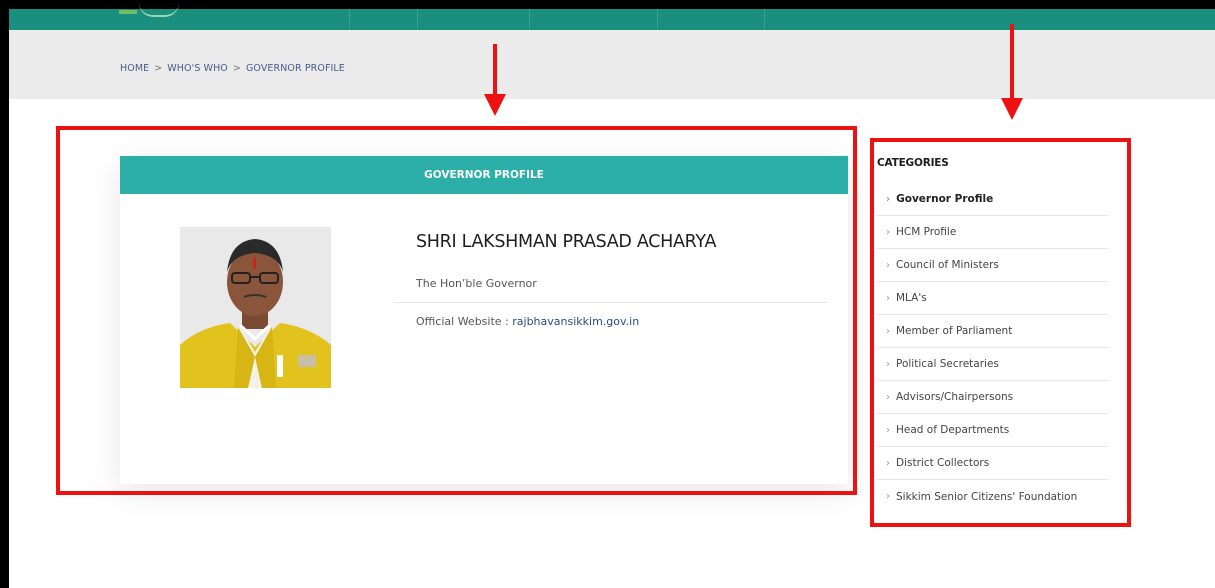  I want to click on breadcrumb-whos-who: WHO'S WHO, so click(197, 68).